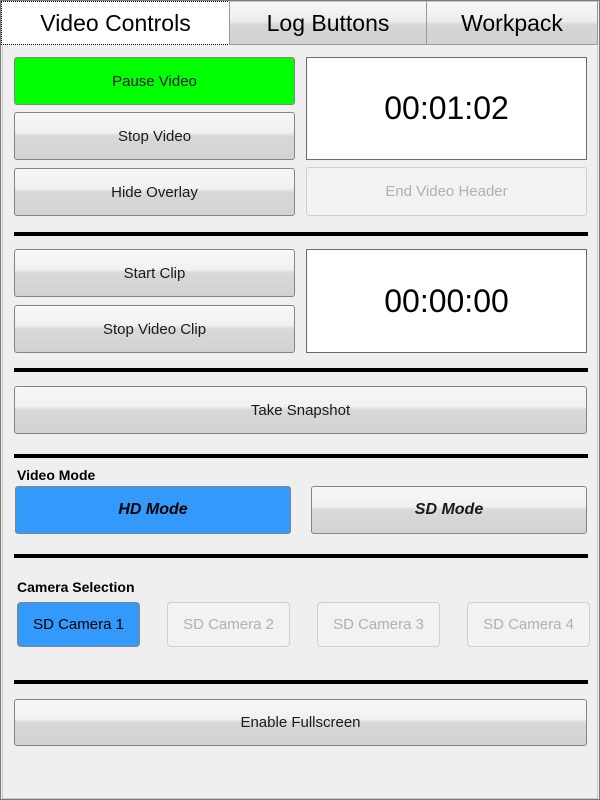 This screenshot has width=600, height=800. I want to click on take-snapshot-button: Take Snapshot, so click(300, 410).